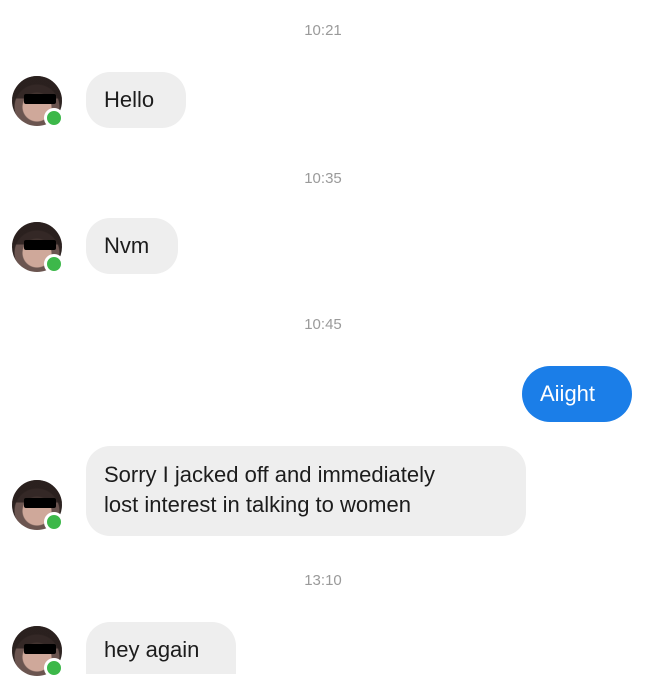  What do you see at coordinates (323, 178) in the screenshot?
I see `timestamp: 10:35` at bounding box center [323, 178].